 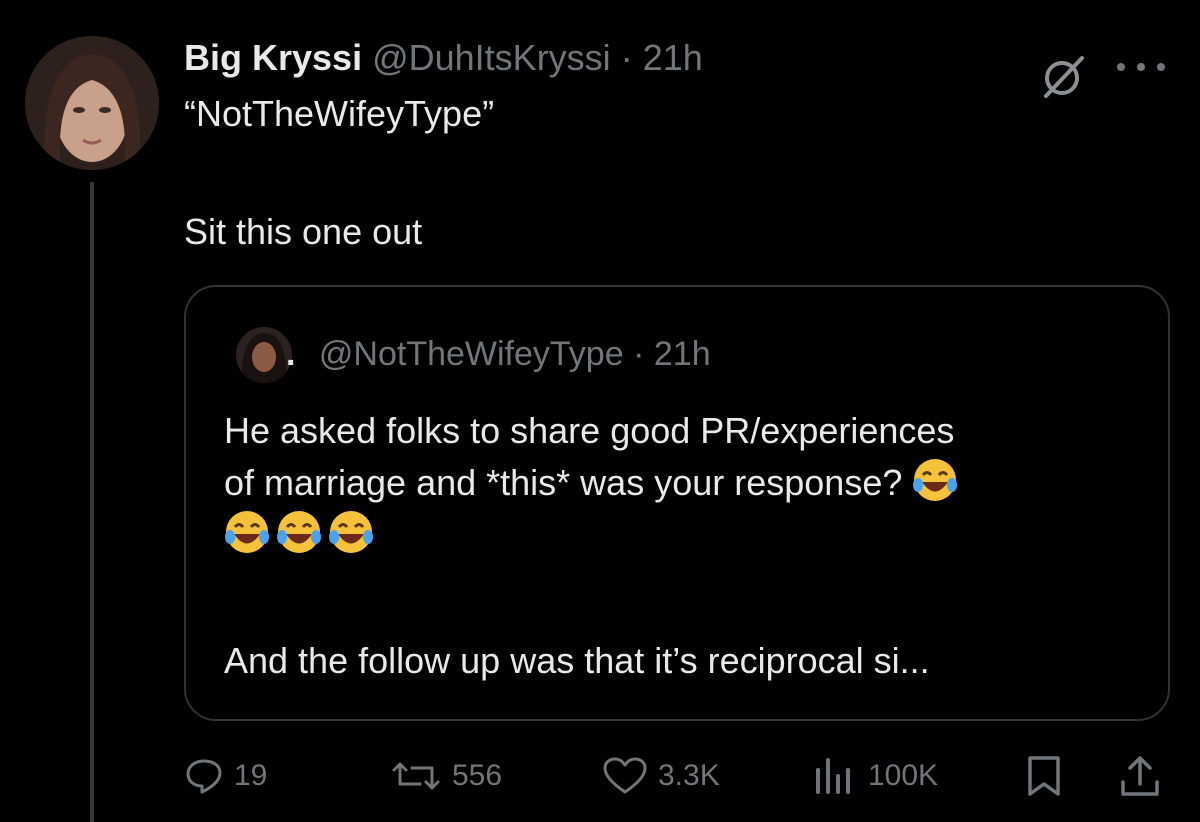 I want to click on avatar-image, so click(x=92, y=103).